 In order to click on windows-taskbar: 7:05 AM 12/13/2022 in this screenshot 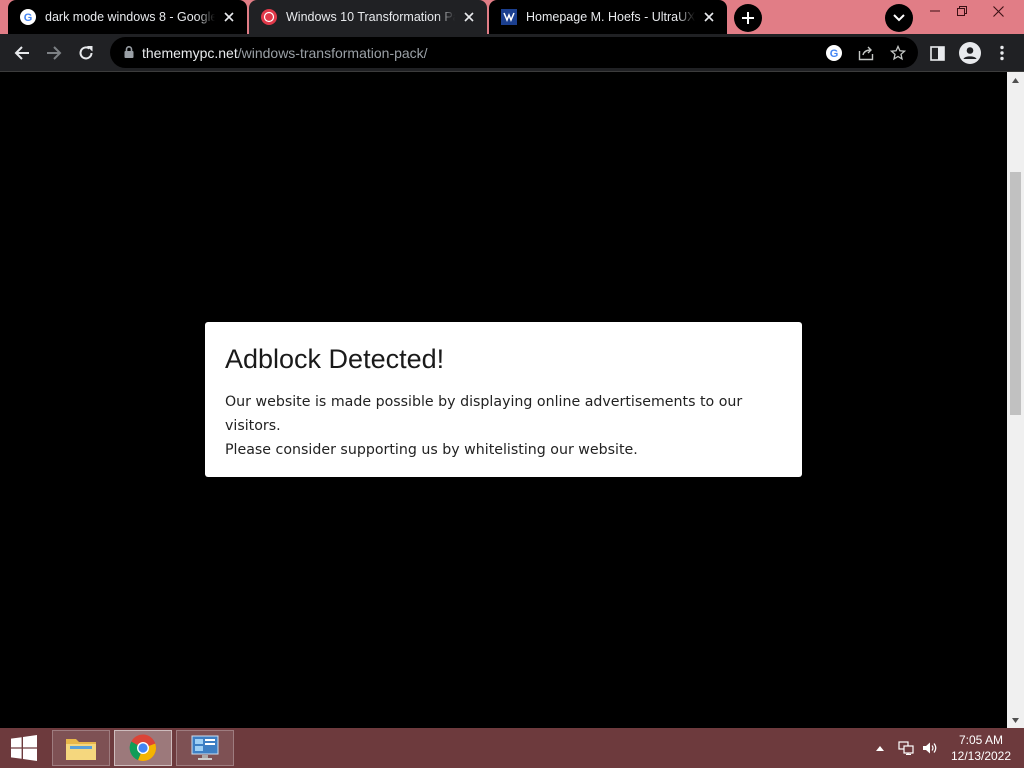, I will do `click(512, 748)`.